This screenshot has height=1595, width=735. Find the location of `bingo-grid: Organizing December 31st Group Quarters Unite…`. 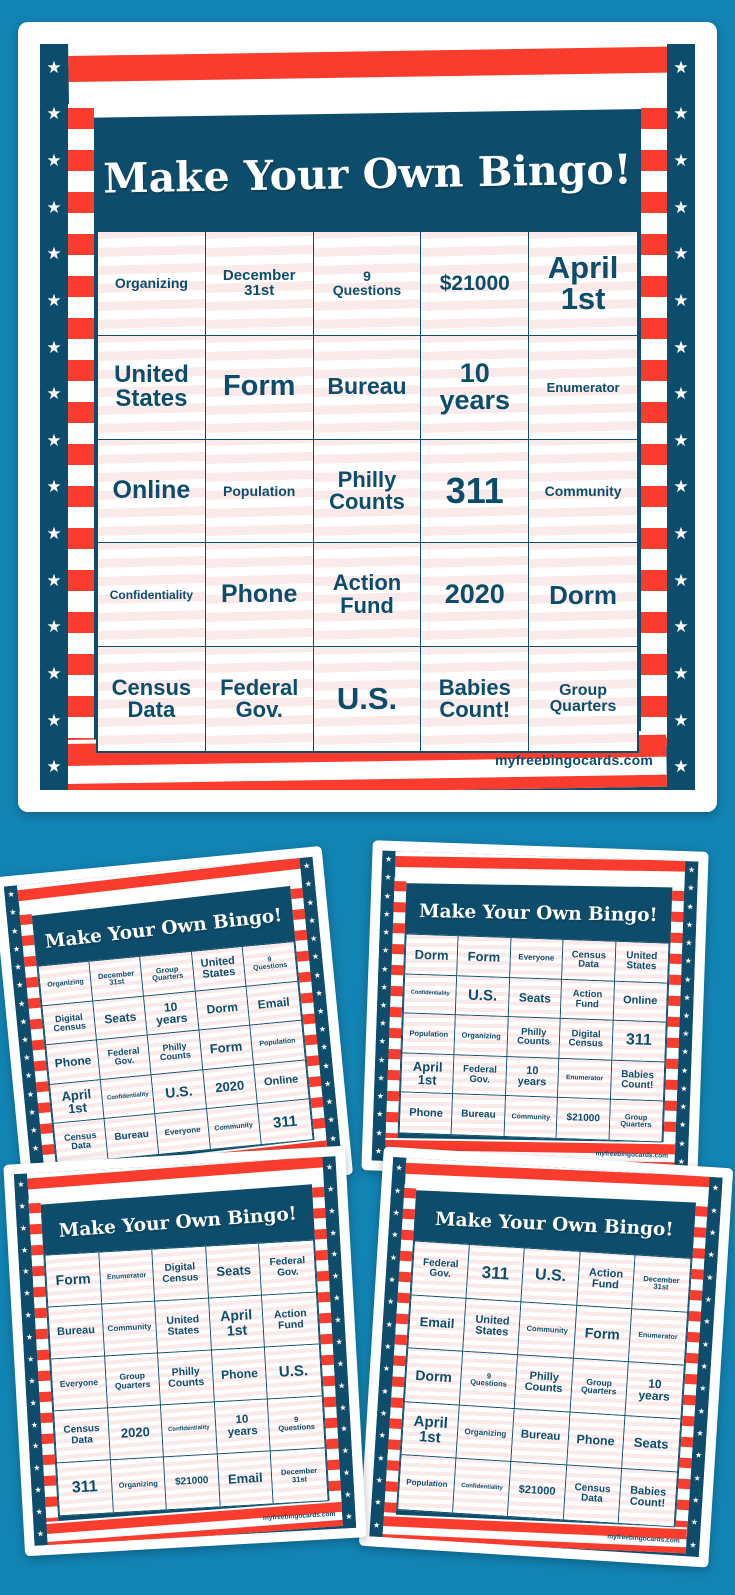

bingo-grid: Organizing December 31st Group Quarters Unite… is located at coordinates (175, 1052).